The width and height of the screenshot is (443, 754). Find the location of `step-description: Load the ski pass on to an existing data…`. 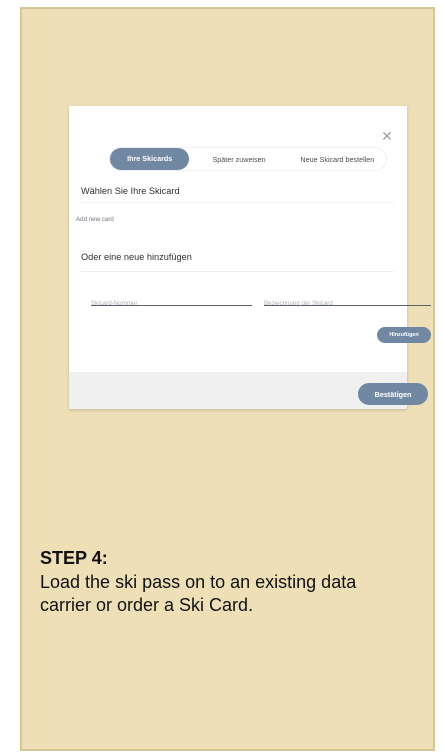

step-description: Load the ski pass on to an existing data… is located at coordinates (198, 593).